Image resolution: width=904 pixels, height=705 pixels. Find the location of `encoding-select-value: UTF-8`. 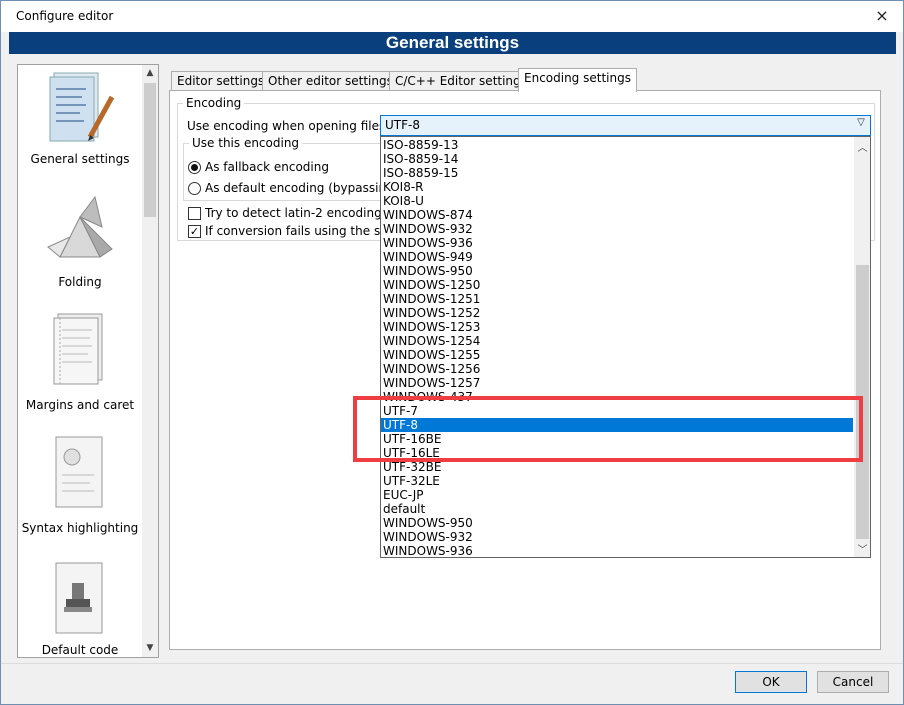

encoding-select-value: UTF-8 is located at coordinates (402, 125).